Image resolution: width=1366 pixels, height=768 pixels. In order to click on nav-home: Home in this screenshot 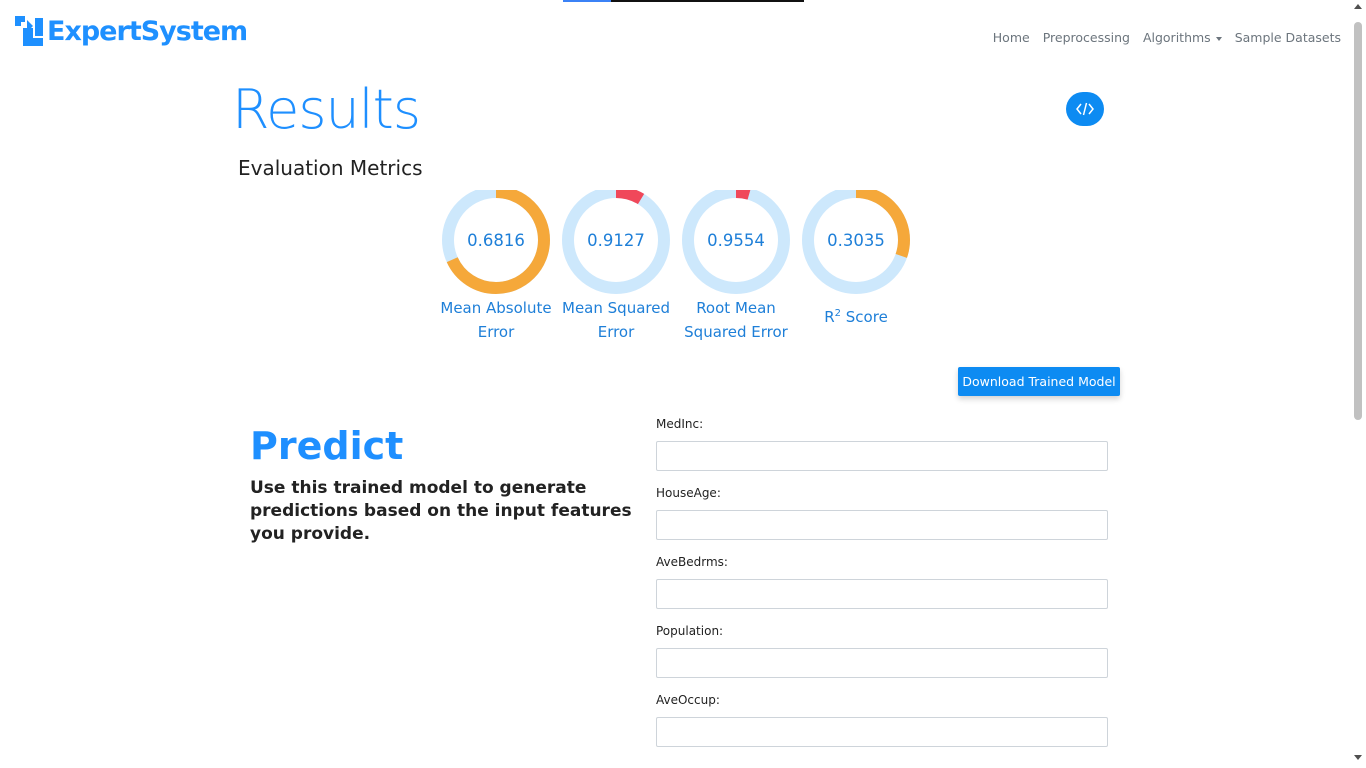, I will do `click(1011, 37)`.